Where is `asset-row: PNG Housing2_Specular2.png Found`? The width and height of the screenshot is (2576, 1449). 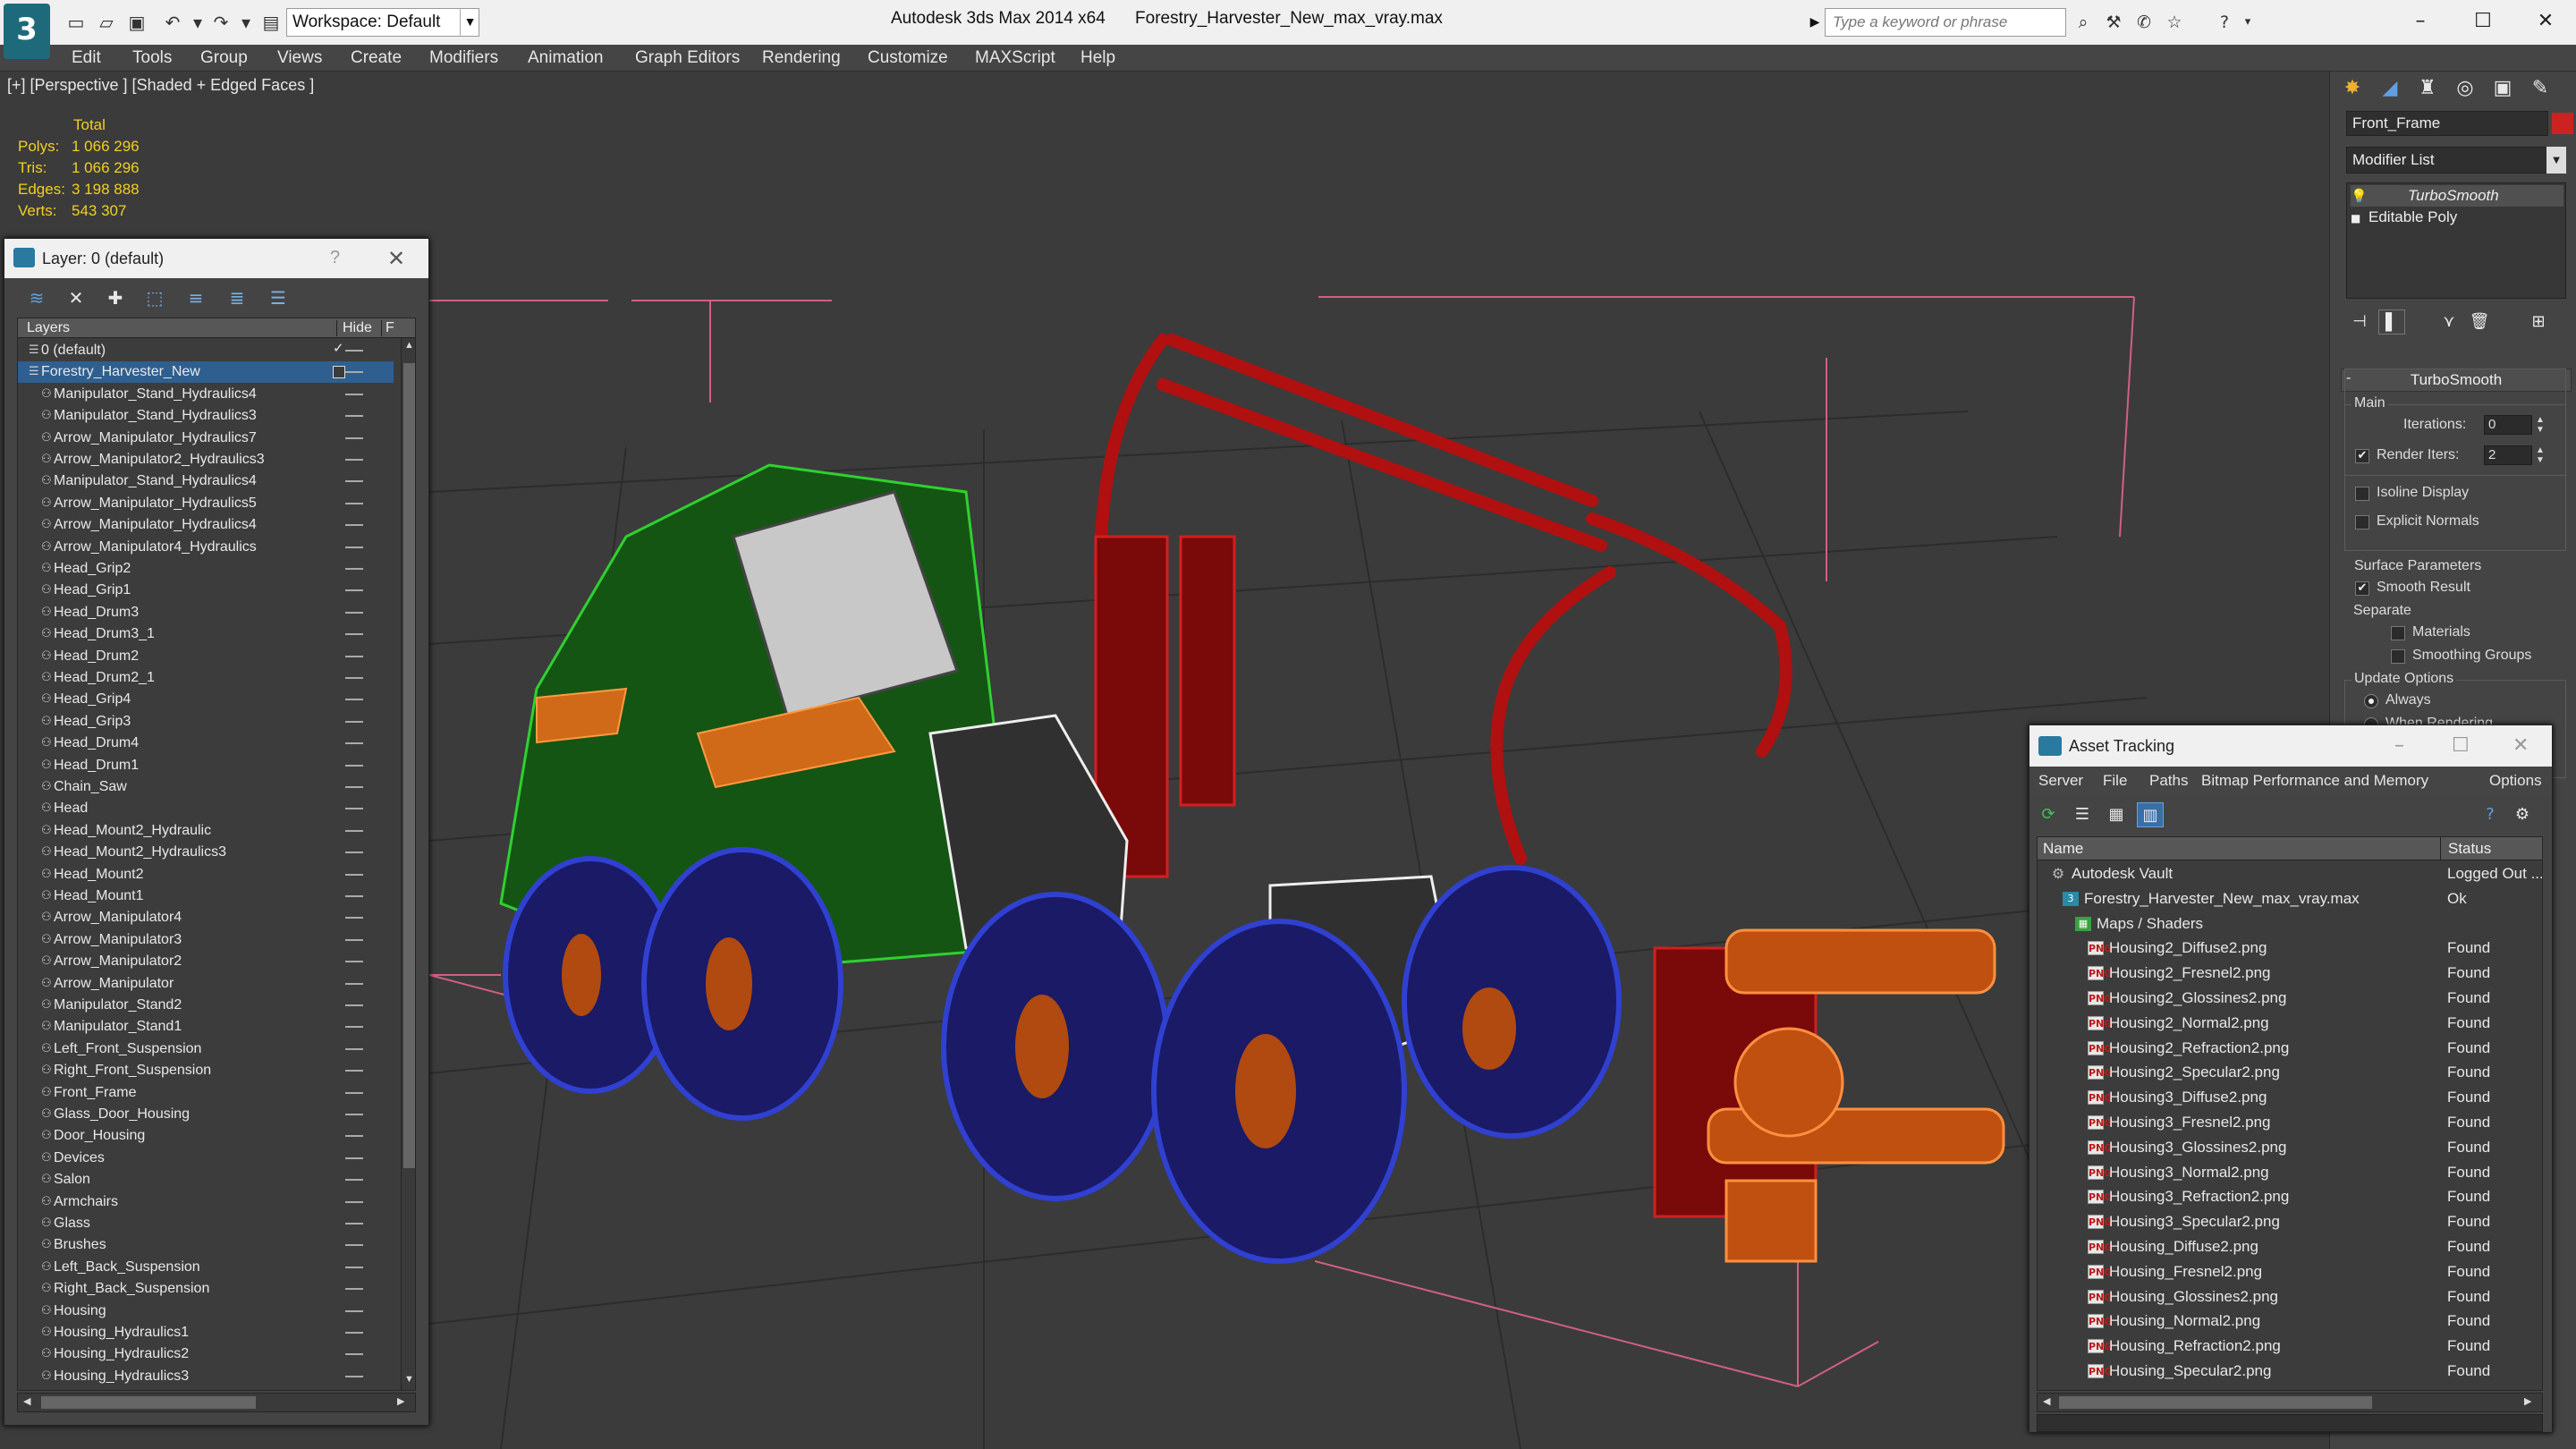
asset-row: PNG Housing2_Specular2.png Found is located at coordinates (2290, 1072).